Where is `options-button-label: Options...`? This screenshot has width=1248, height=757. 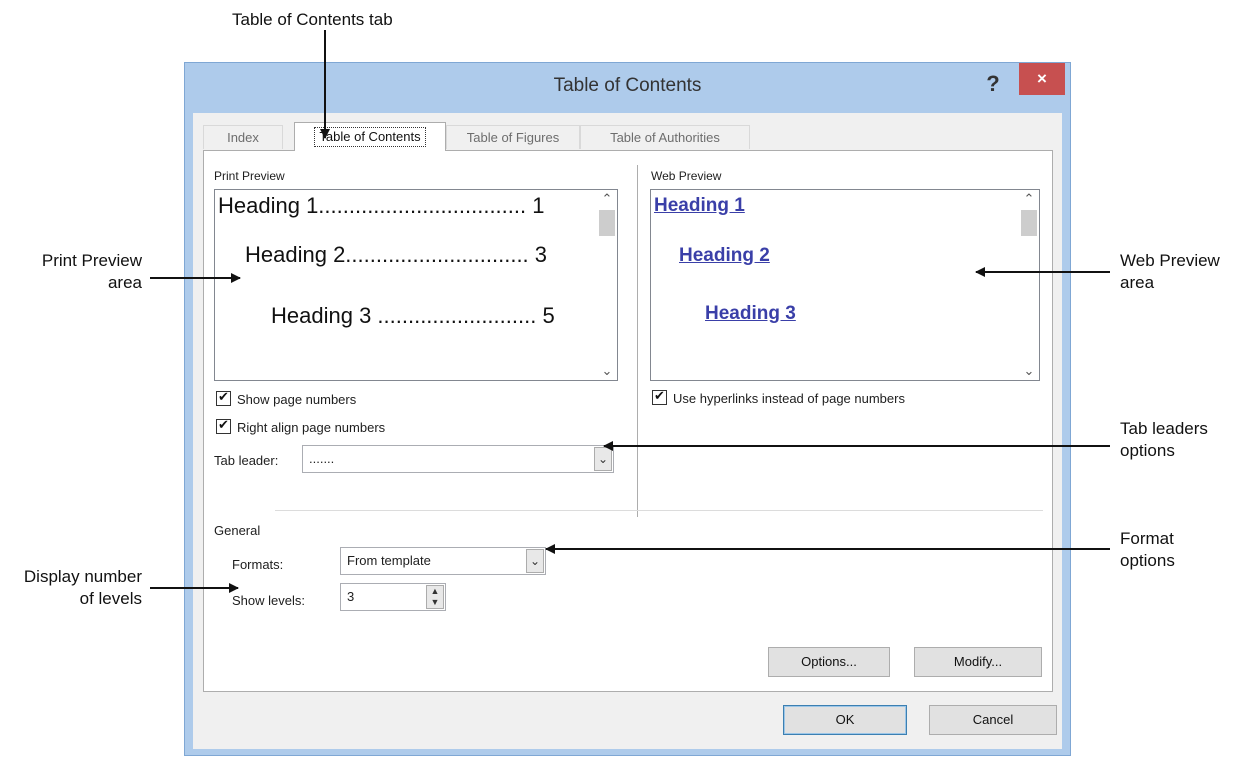
options-button-label: Options... is located at coordinates (829, 661).